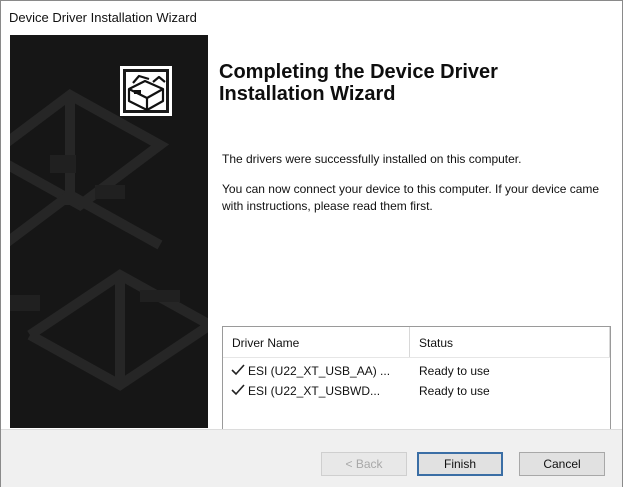  Describe the element at coordinates (436, 343) in the screenshot. I see `column-header-status: Status` at that location.